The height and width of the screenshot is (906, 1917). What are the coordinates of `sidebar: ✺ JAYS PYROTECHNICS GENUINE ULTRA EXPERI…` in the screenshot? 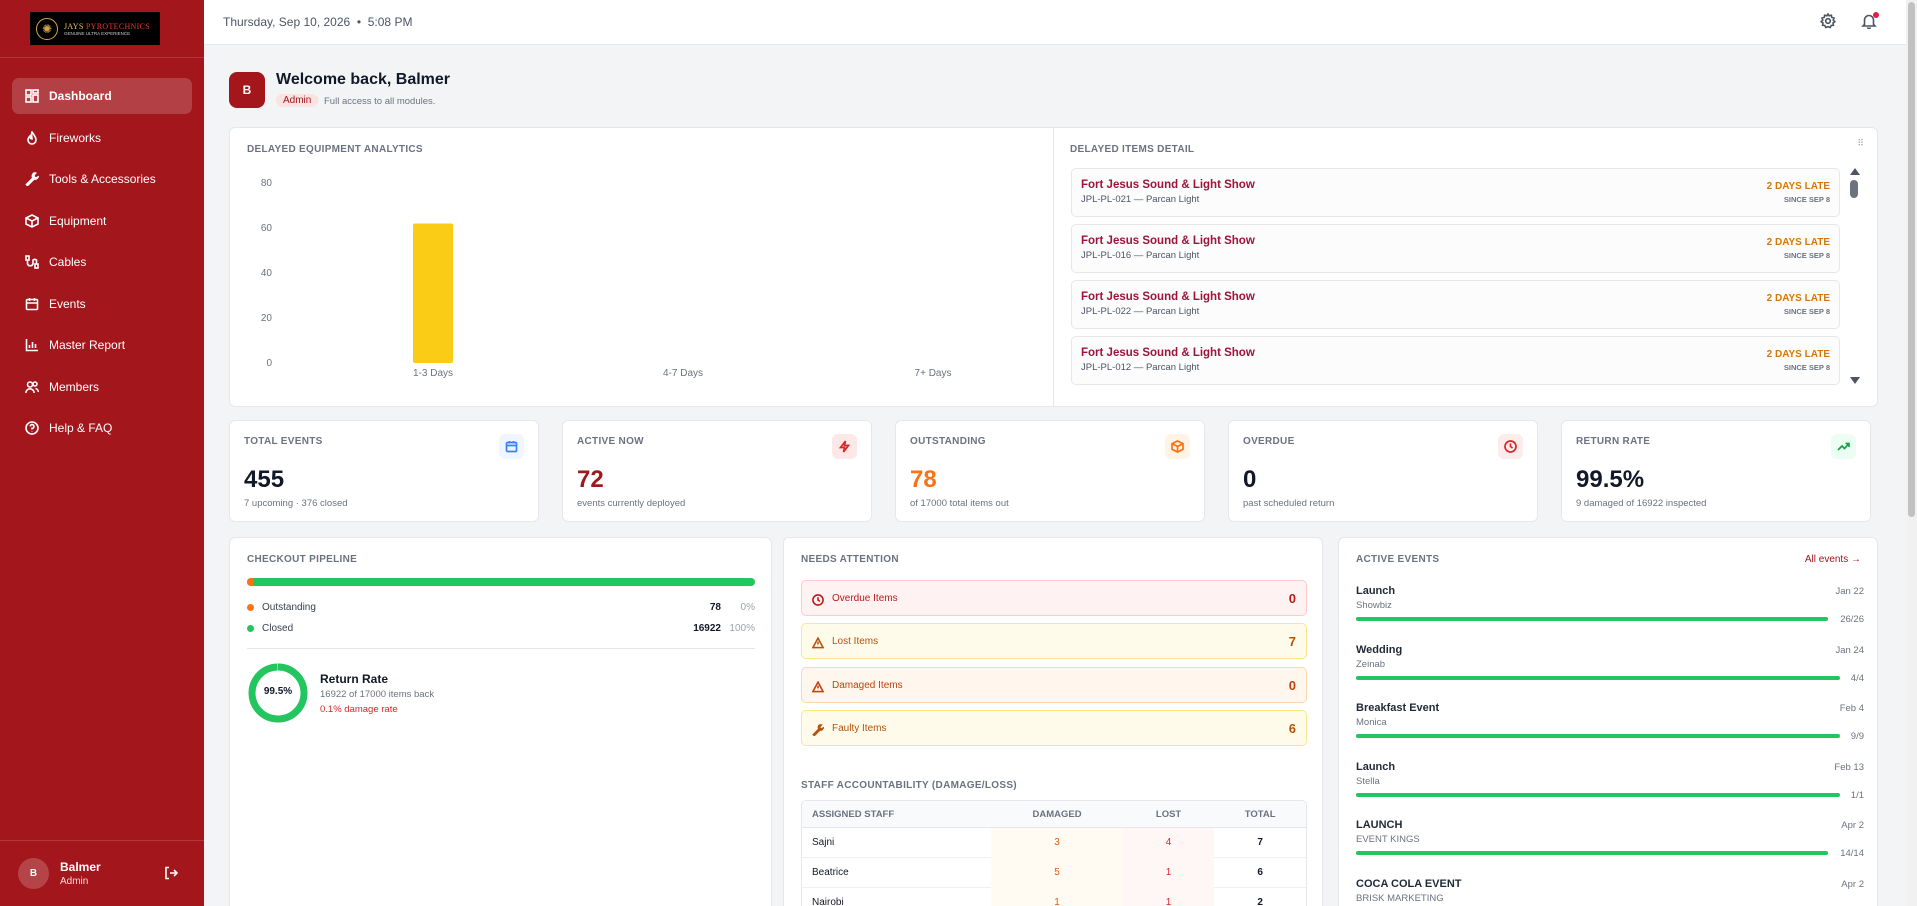 It's located at (102, 453).